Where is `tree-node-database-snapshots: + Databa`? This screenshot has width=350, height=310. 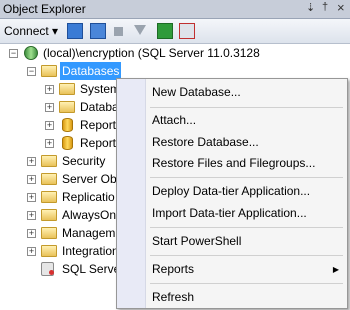 tree-node-database-snapshots: + Databa is located at coordinates (59, 107).